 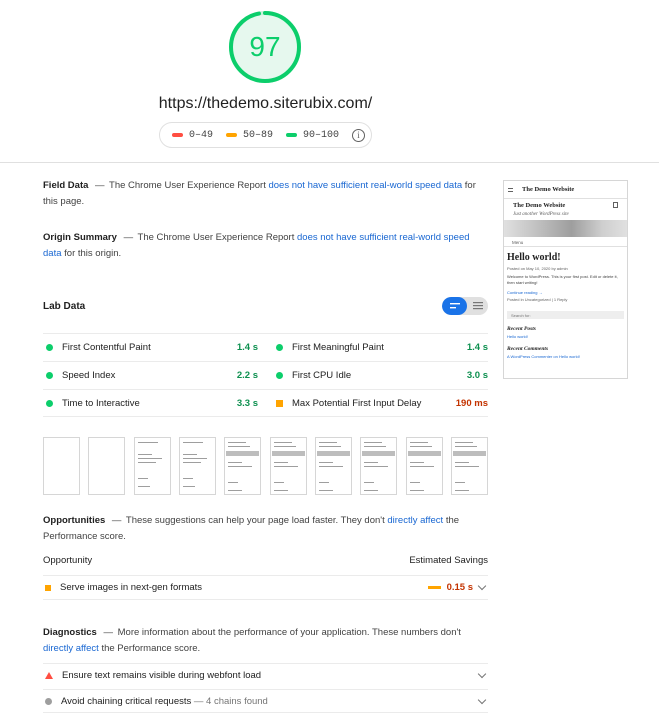 What do you see at coordinates (459, 587) in the screenshot?
I see `savings-value: 0.15 s` at bounding box center [459, 587].